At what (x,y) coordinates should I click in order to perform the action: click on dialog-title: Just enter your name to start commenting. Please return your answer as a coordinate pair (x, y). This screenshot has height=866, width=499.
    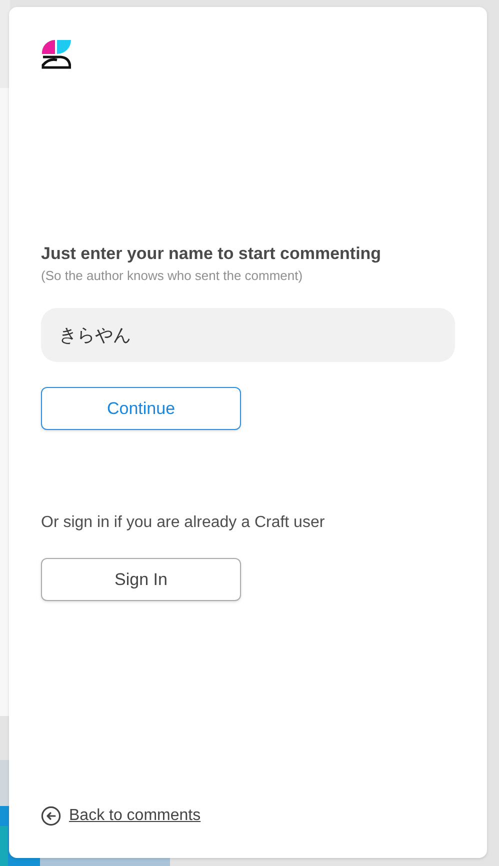
    Looking at the image, I should click on (211, 254).